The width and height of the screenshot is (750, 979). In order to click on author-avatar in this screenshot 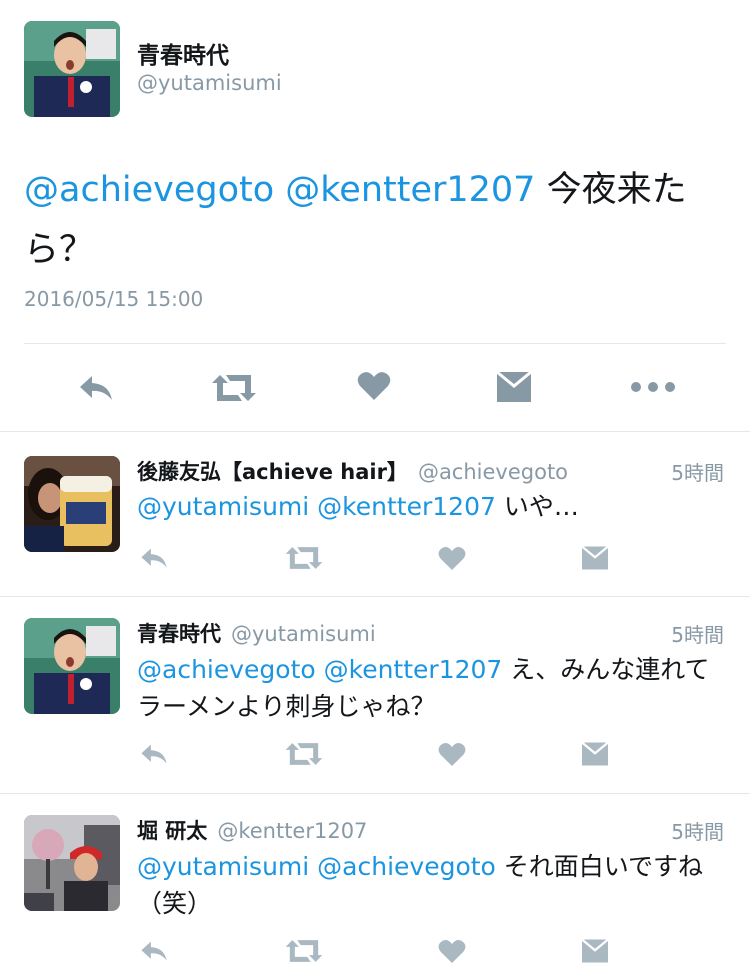, I will do `click(72, 69)`.